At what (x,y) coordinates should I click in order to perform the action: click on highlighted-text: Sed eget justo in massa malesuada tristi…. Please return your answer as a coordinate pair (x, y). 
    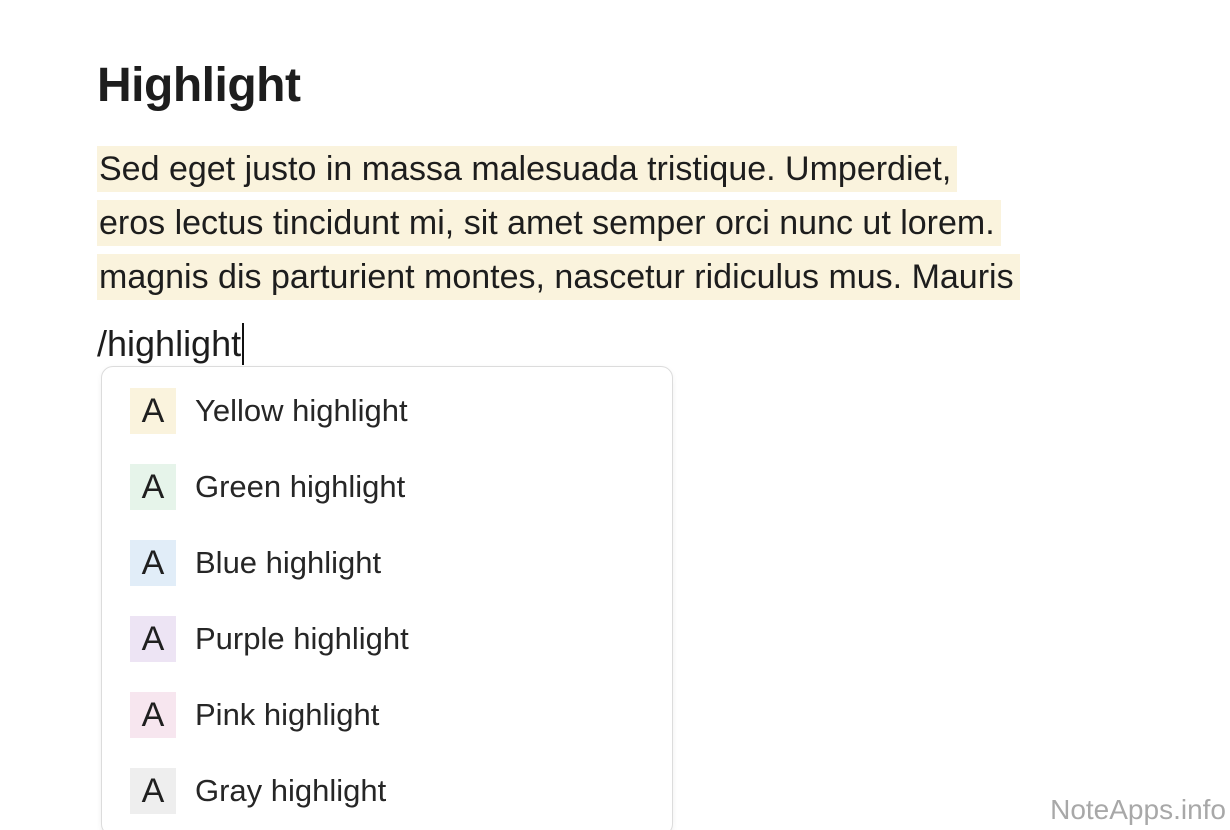
    Looking at the image, I should click on (527, 169).